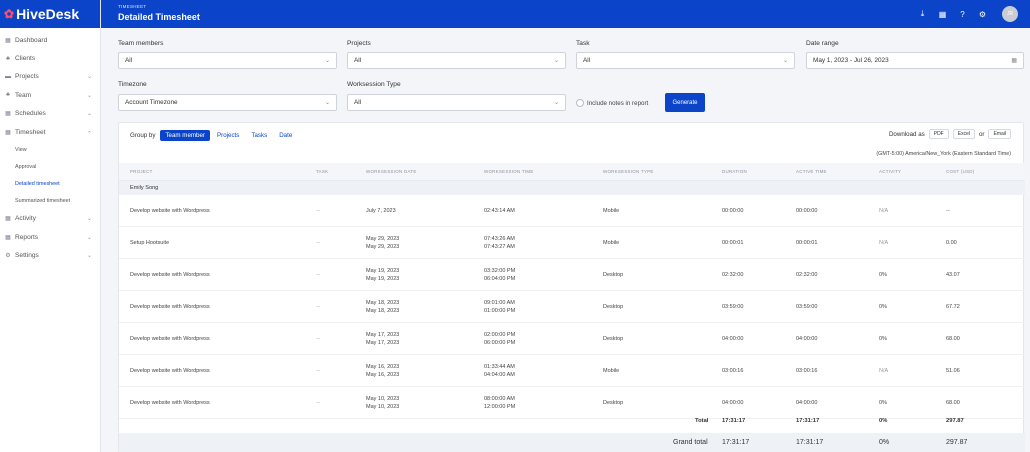 Image resolution: width=1030 pixels, height=452 pixels. What do you see at coordinates (8, 40) in the screenshot?
I see `dashboard-icon: ▦` at bounding box center [8, 40].